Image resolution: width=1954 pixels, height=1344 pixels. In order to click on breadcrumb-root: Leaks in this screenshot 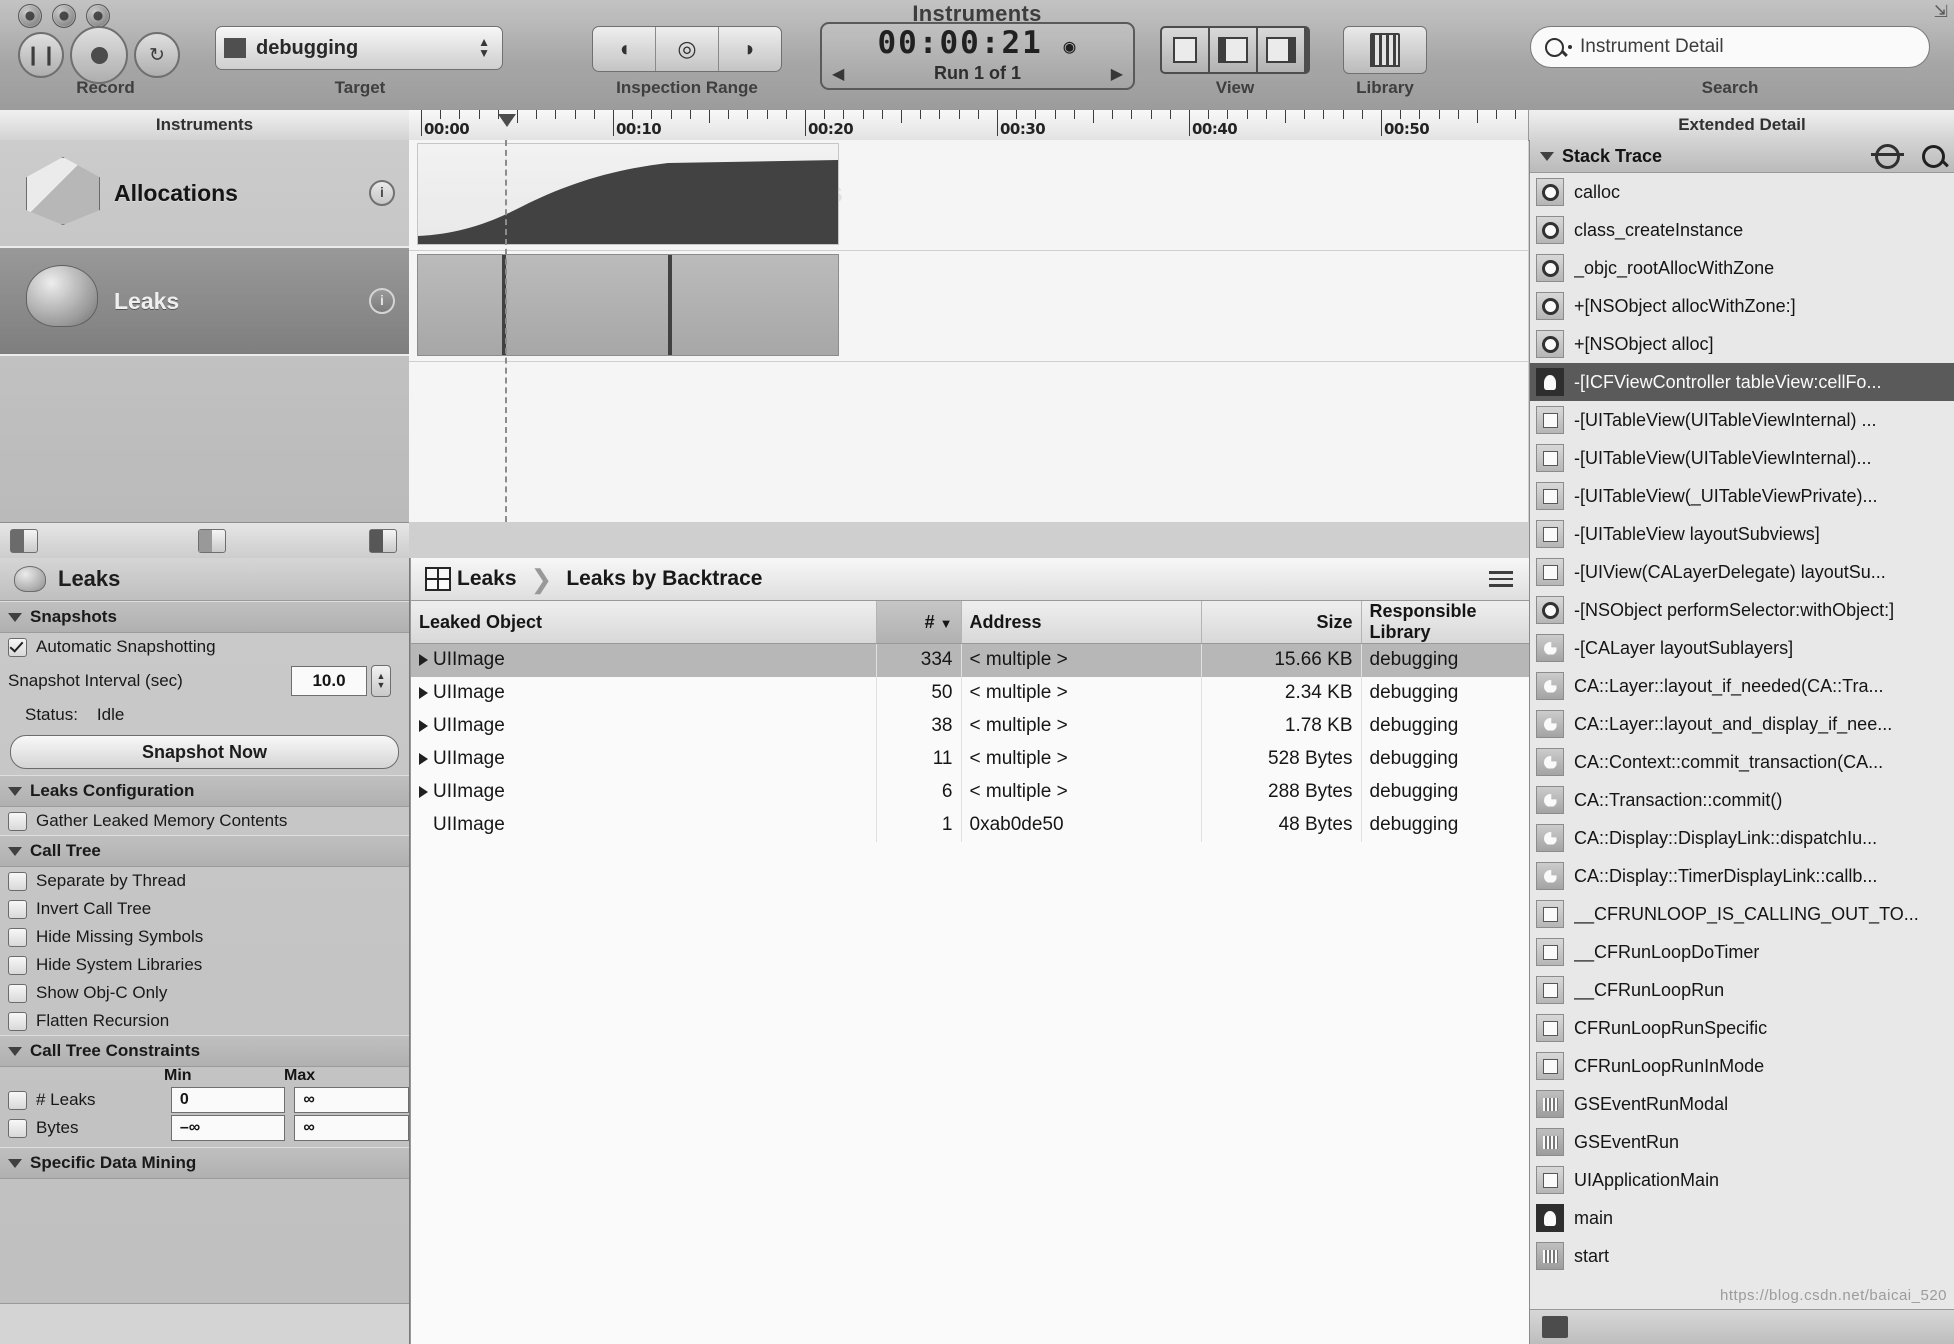, I will do `click(487, 579)`.